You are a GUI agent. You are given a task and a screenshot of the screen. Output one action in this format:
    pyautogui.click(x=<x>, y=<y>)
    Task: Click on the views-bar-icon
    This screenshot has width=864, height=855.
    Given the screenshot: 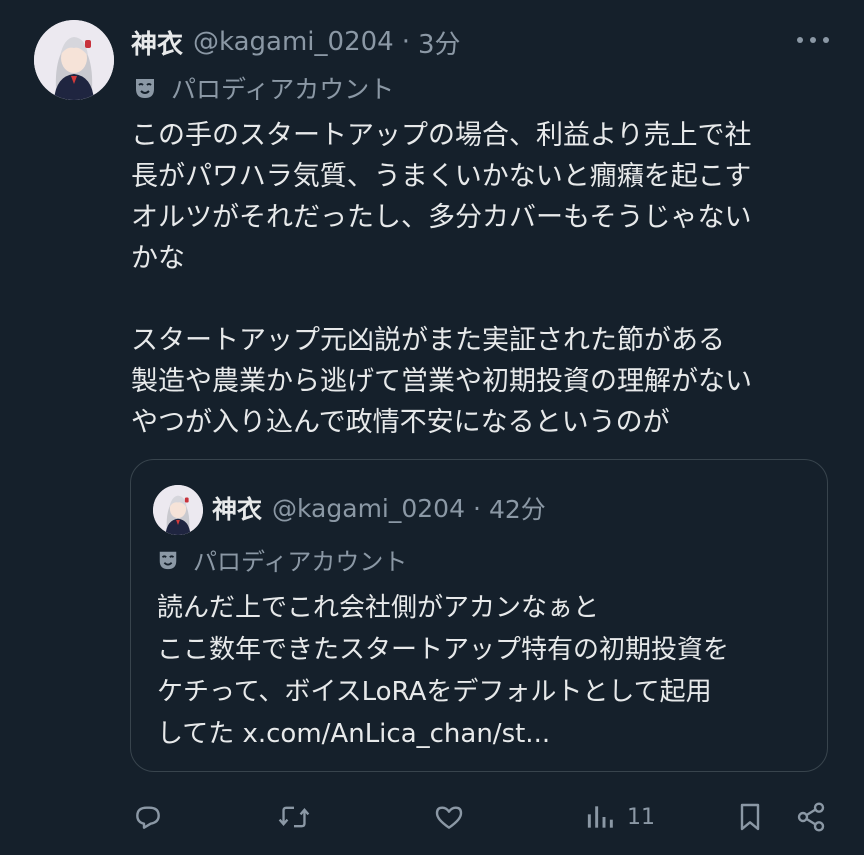 What is the action you would take?
    pyautogui.click(x=600, y=817)
    